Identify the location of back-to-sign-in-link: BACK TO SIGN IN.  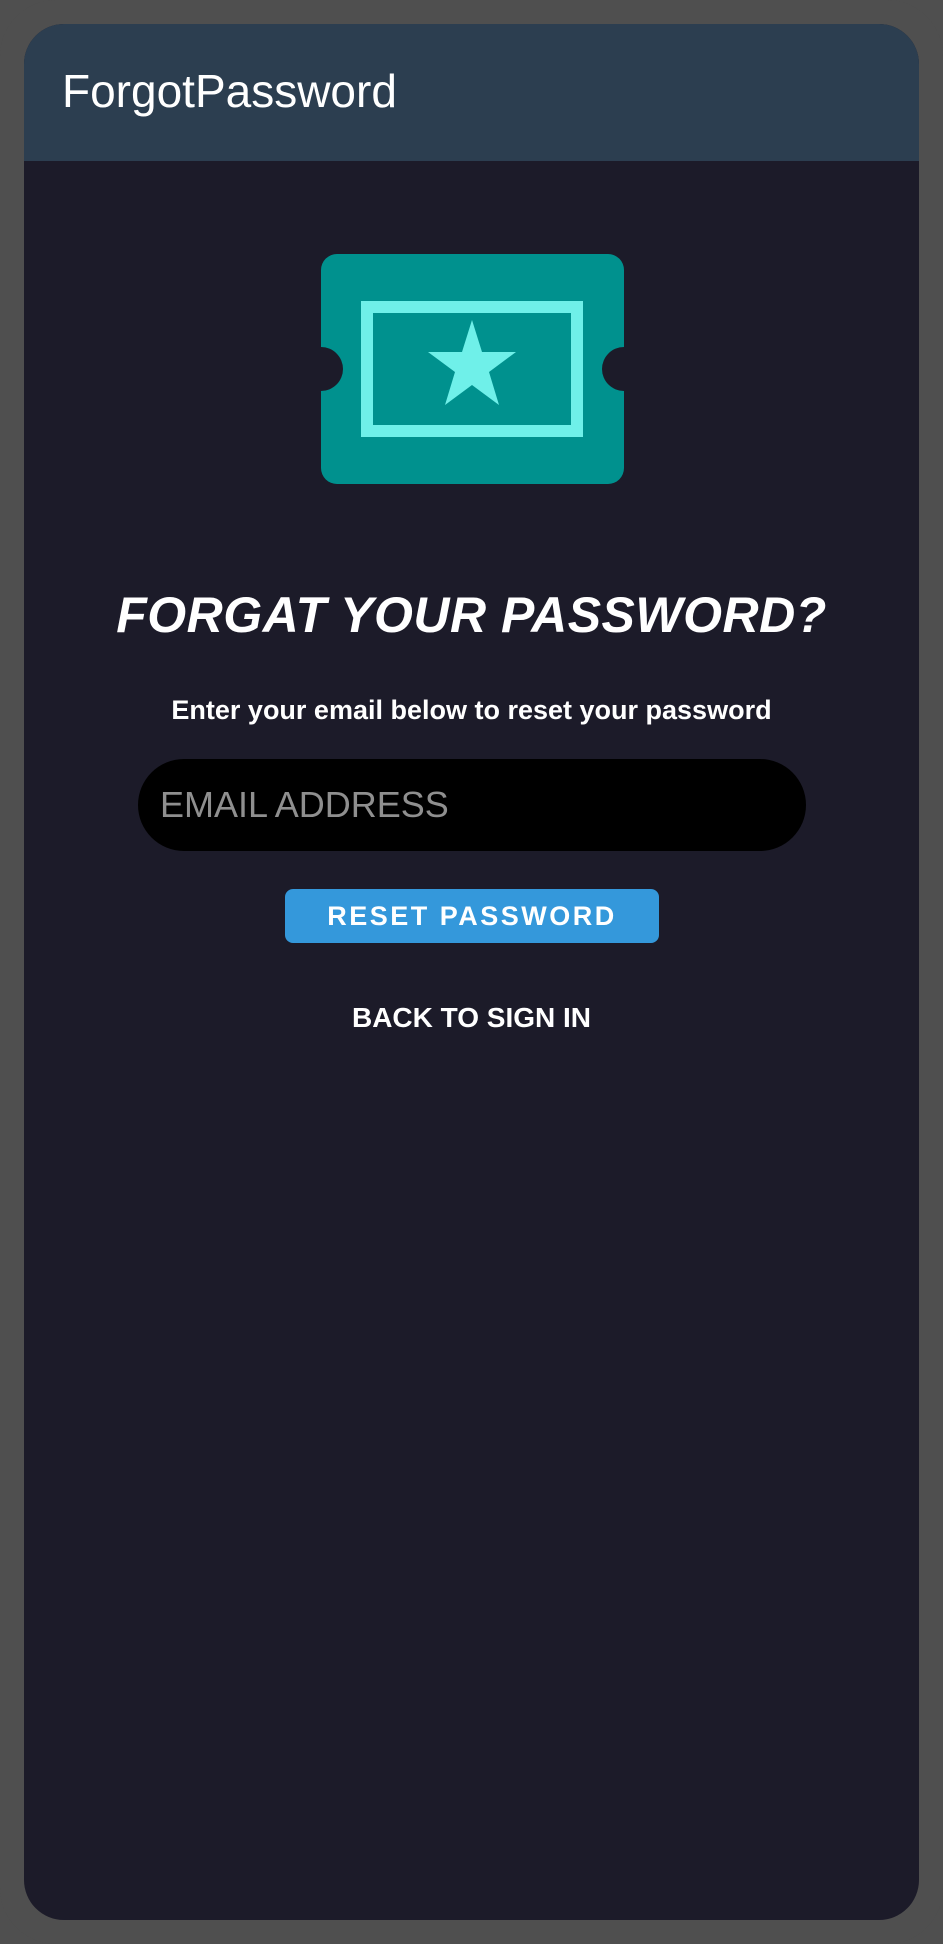
(471, 1018).